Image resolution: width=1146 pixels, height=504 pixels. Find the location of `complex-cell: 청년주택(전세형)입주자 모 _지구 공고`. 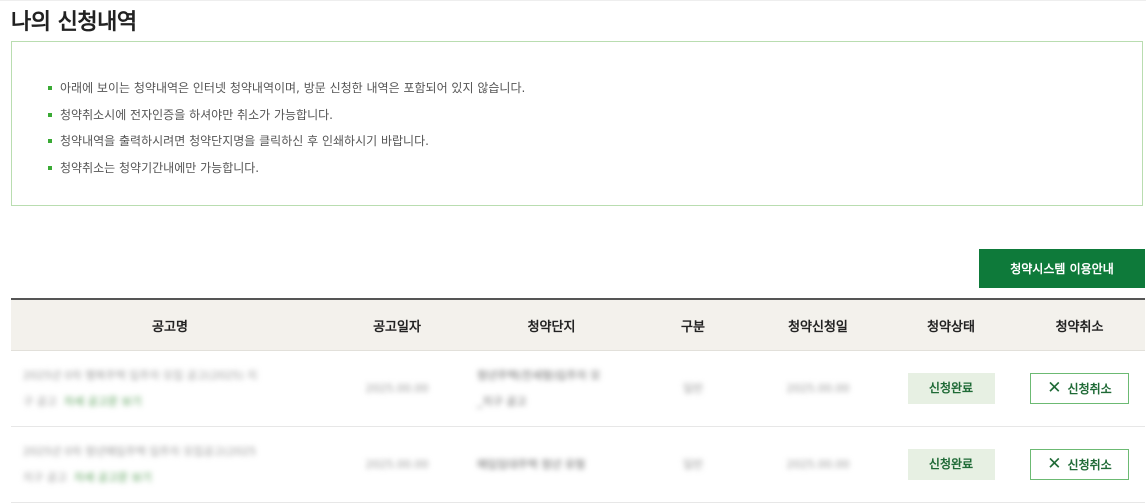

complex-cell: 청년주택(전세형)입주자 모 _지구 공고 is located at coordinates (551, 388).